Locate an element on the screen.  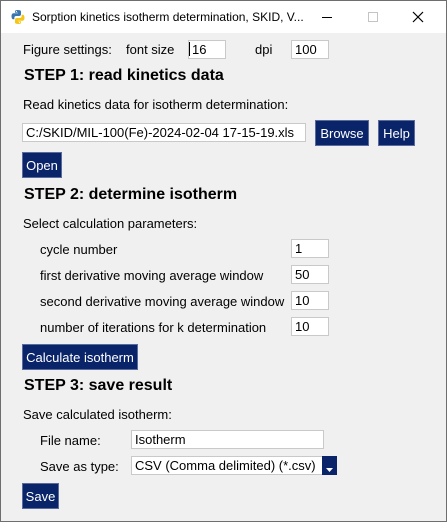
step2-heading: STEP 2: determine isotherm is located at coordinates (131, 194).